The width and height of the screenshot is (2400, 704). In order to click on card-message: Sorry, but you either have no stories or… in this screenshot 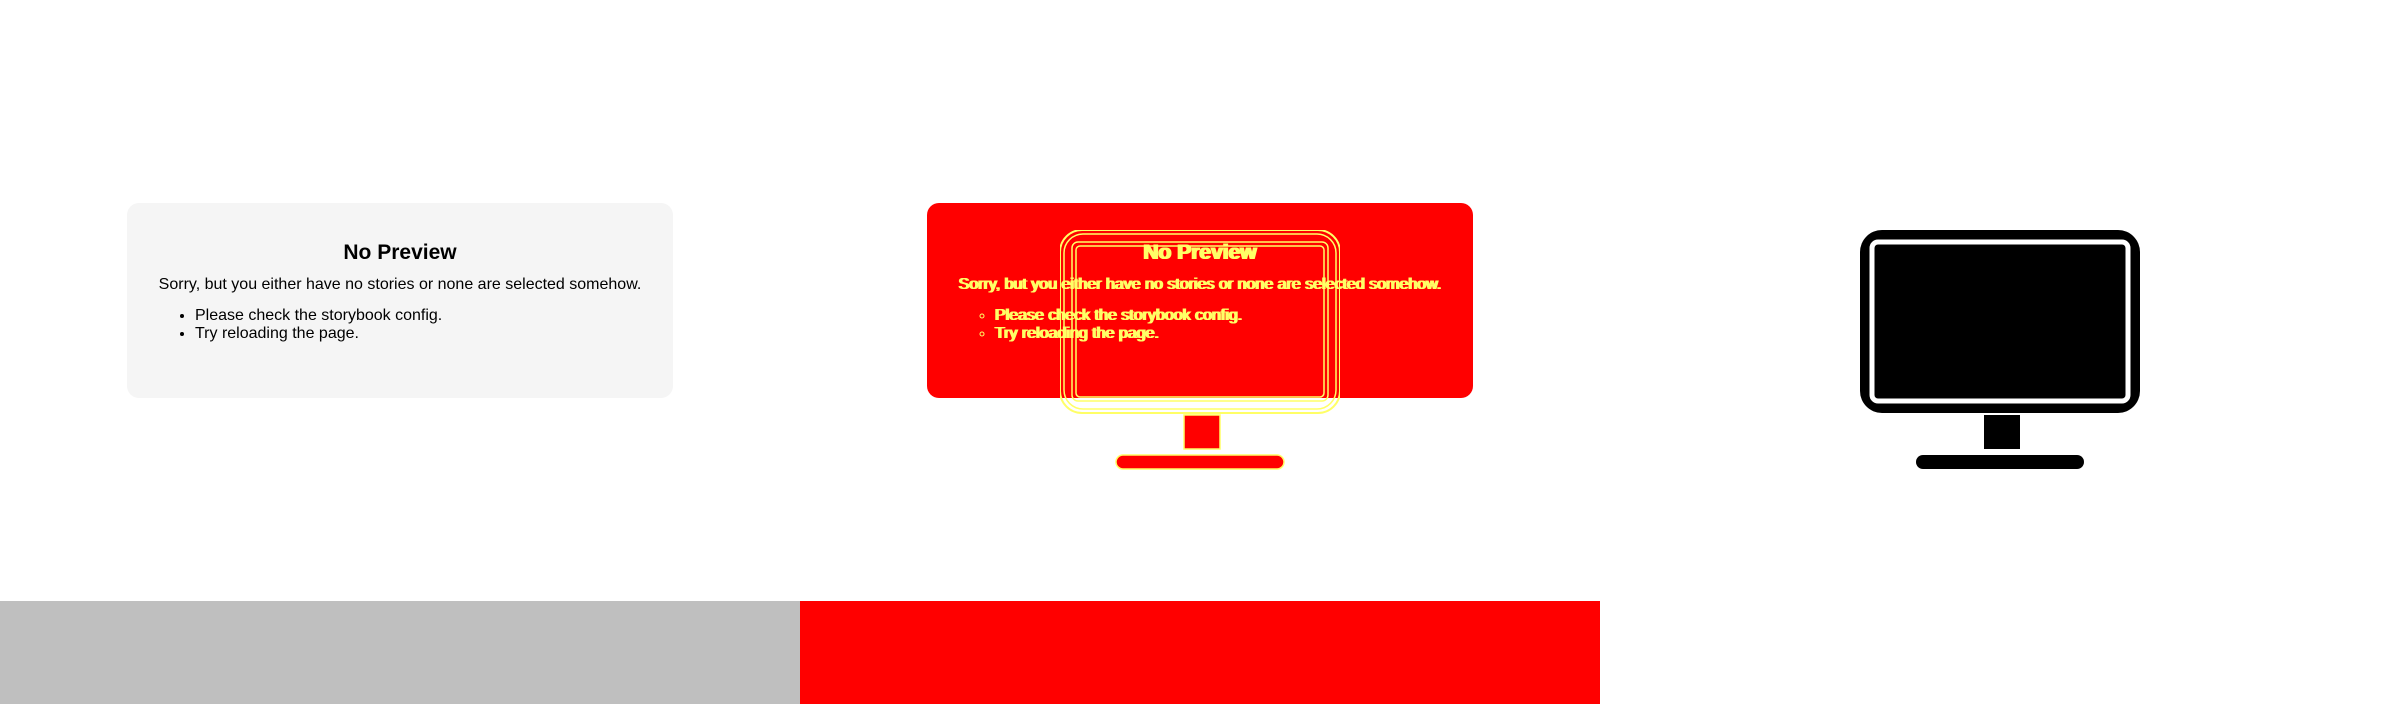, I will do `click(400, 284)`.